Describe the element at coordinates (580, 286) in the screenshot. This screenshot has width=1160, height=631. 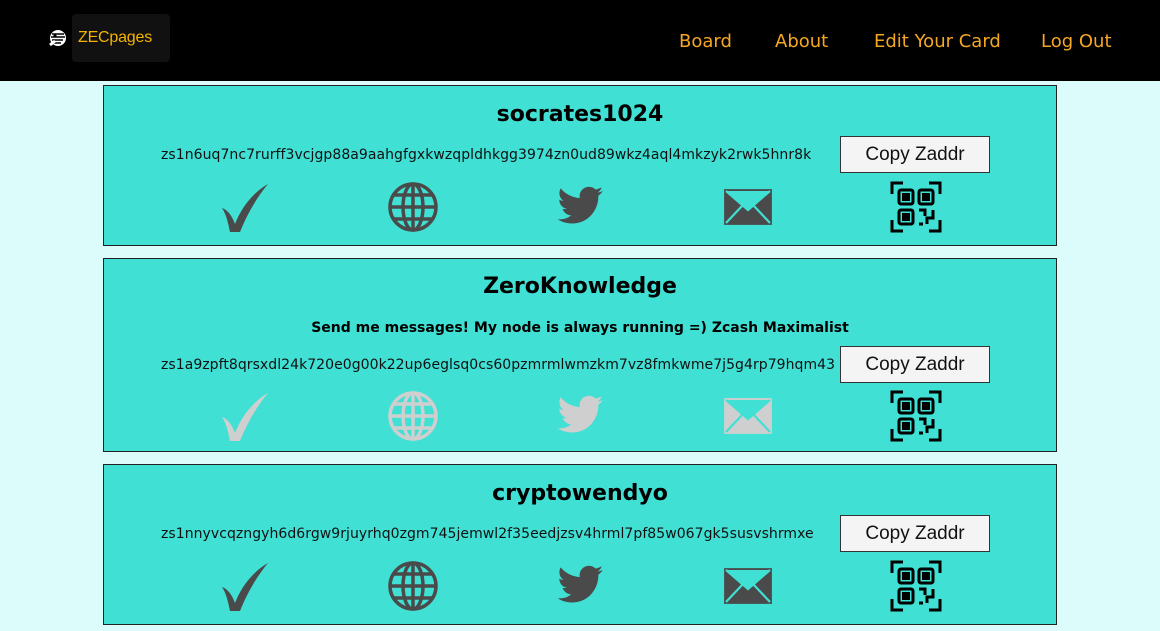
I see `card-username: ZeroKnowledge` at that location.